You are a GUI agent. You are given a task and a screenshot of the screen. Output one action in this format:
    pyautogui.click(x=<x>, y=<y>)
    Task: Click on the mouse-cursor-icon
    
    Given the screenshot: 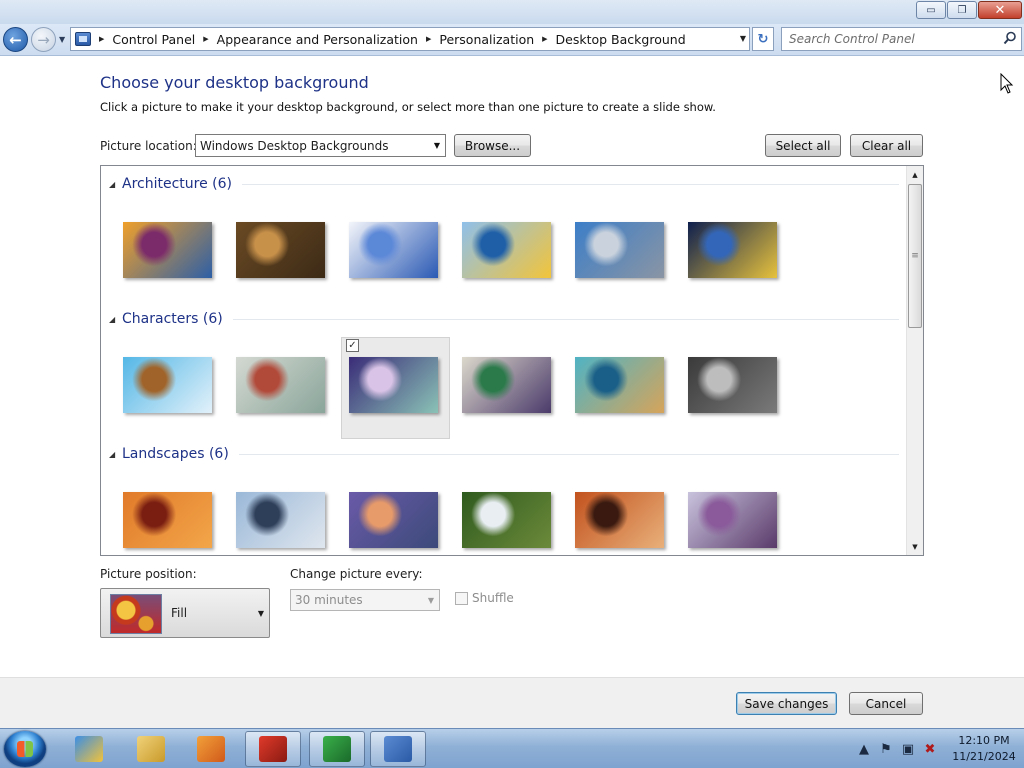 What is the action you would take?
    pyautogui.click(x=1007, y=83)
    